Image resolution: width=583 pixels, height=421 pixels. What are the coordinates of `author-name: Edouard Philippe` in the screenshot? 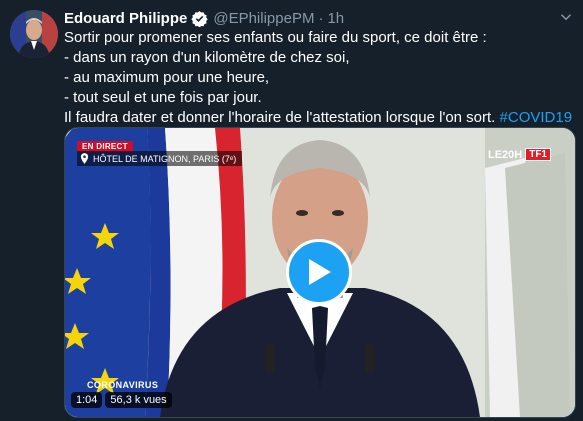 It's located at (125, 18).